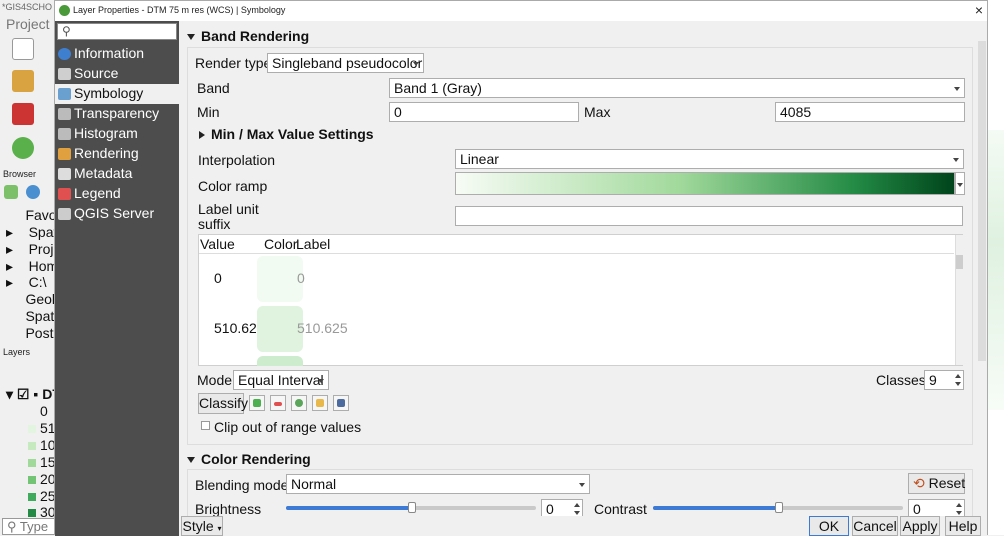  I want to click on cell-value: 510.625, so click(235, 328).